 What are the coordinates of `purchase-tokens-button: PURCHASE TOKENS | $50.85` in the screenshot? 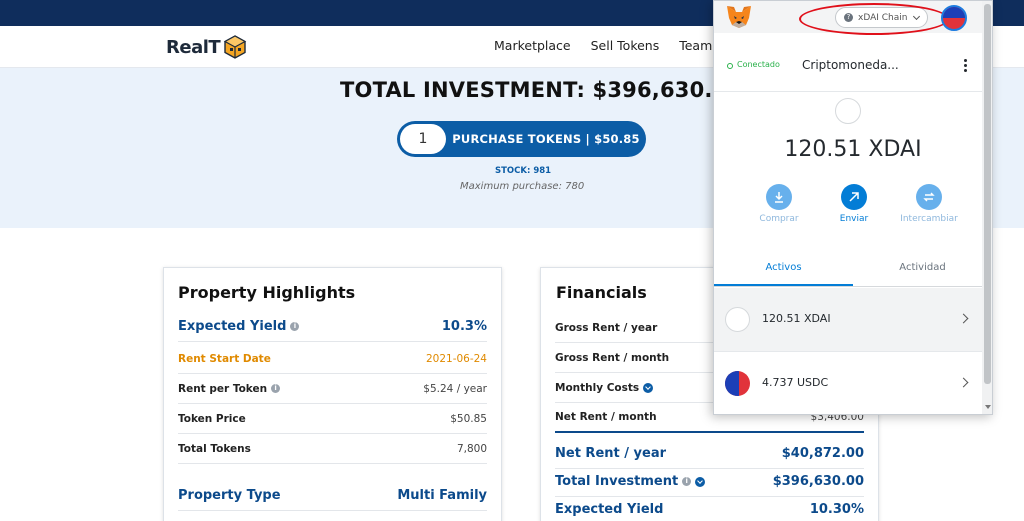 It's located at (546, 139).